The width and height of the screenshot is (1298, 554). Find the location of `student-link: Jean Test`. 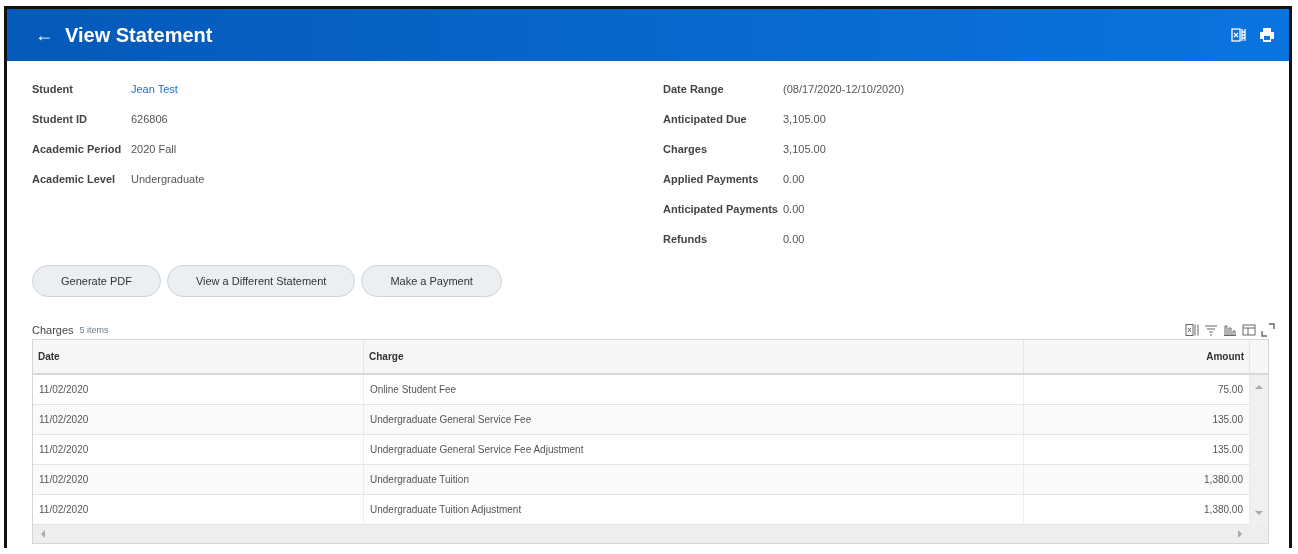

student-link: Jean Test is located at coordinates (154, 89).